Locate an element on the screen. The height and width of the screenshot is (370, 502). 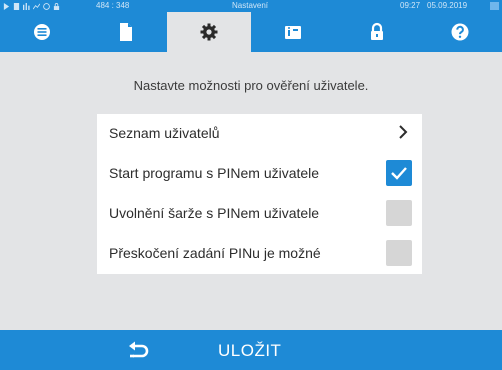
language-flag-icon is located at coordinates (494, 6).